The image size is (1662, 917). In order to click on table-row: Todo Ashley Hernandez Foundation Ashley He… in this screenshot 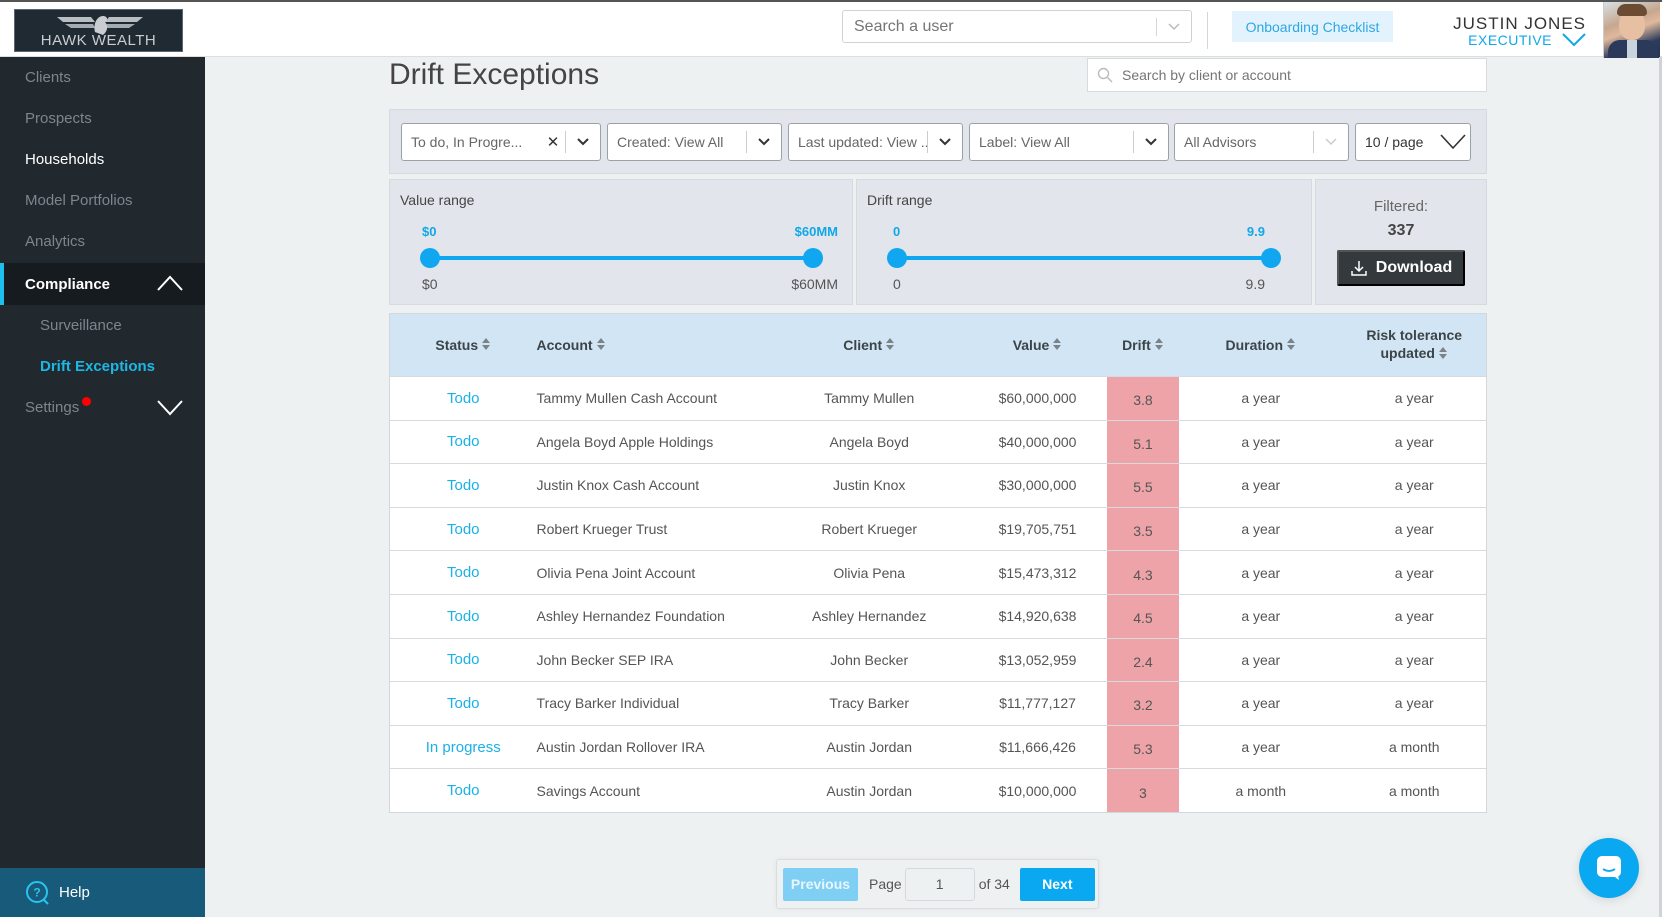, I will do `click(938, 615)`.